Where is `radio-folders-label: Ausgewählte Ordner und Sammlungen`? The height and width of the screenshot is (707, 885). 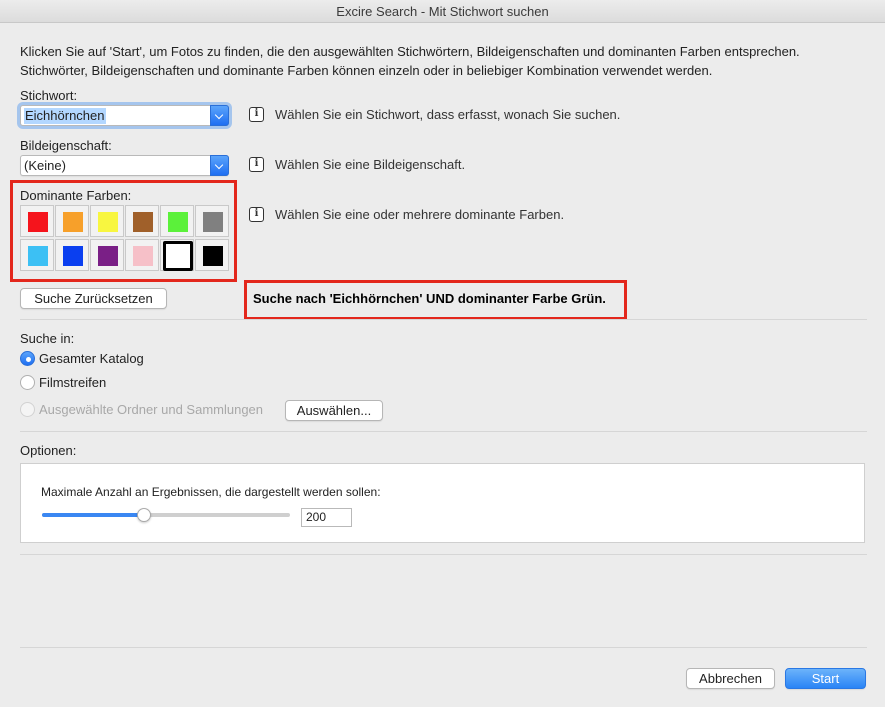
radio-folders-label: Ausgewählte Ordner und Sammlungen is located at coordinates (151, 409).